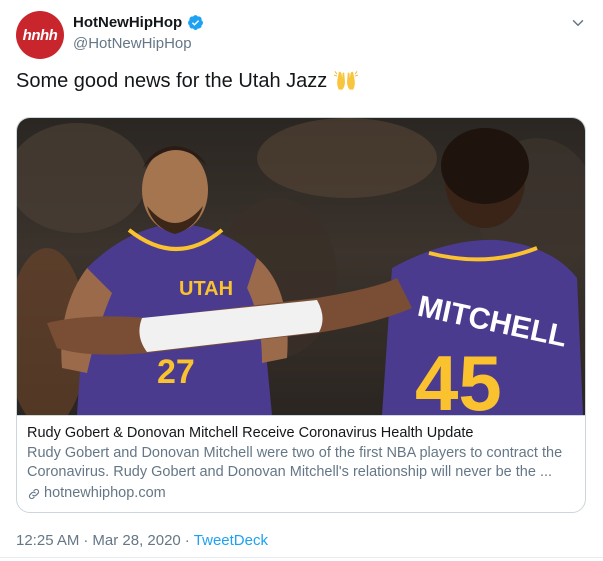 The height and width of the screenshot is (561, 603). What do you see at coordinates (132, 43) in the screenshot?
I see `handle: @HotNewHipHop` at bounding box center [132, 43].